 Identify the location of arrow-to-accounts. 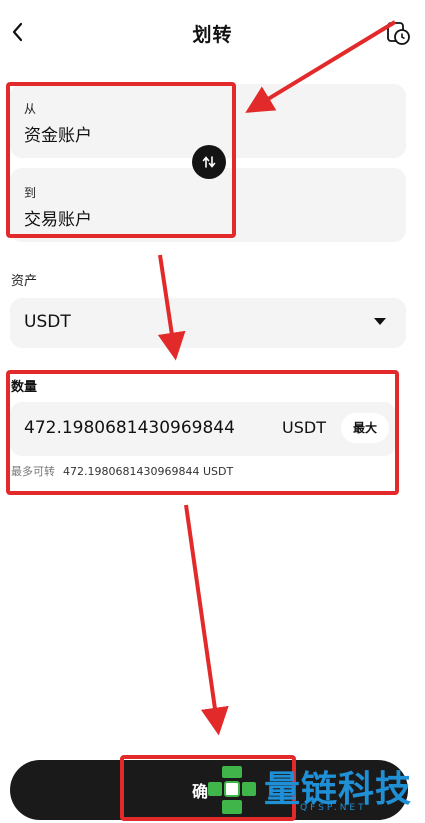
(321, 66).